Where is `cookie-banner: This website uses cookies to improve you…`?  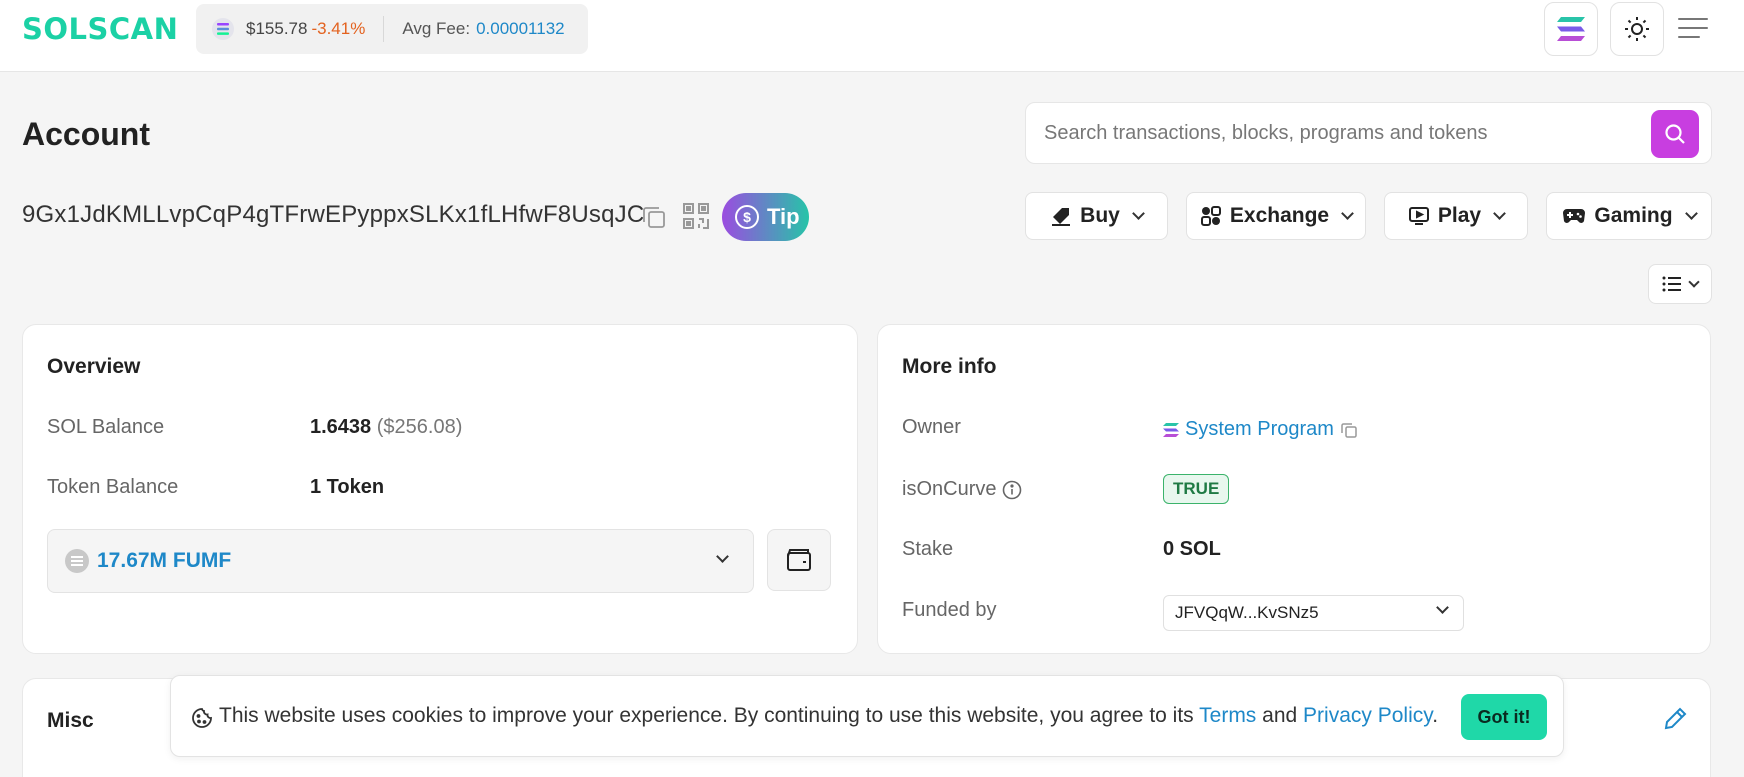 cookie-banner: This website uses cookies to improve you… is located at coordinates (867, 716).